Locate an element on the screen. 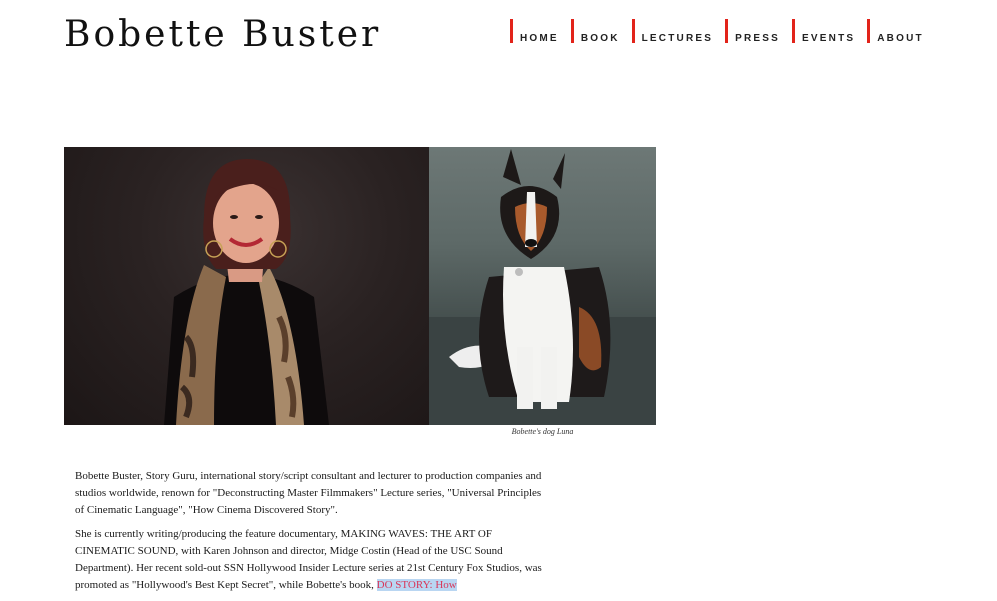 The width and height of the screenshot is (997, 601). dog-illustration is located at coordinates (542, 287).